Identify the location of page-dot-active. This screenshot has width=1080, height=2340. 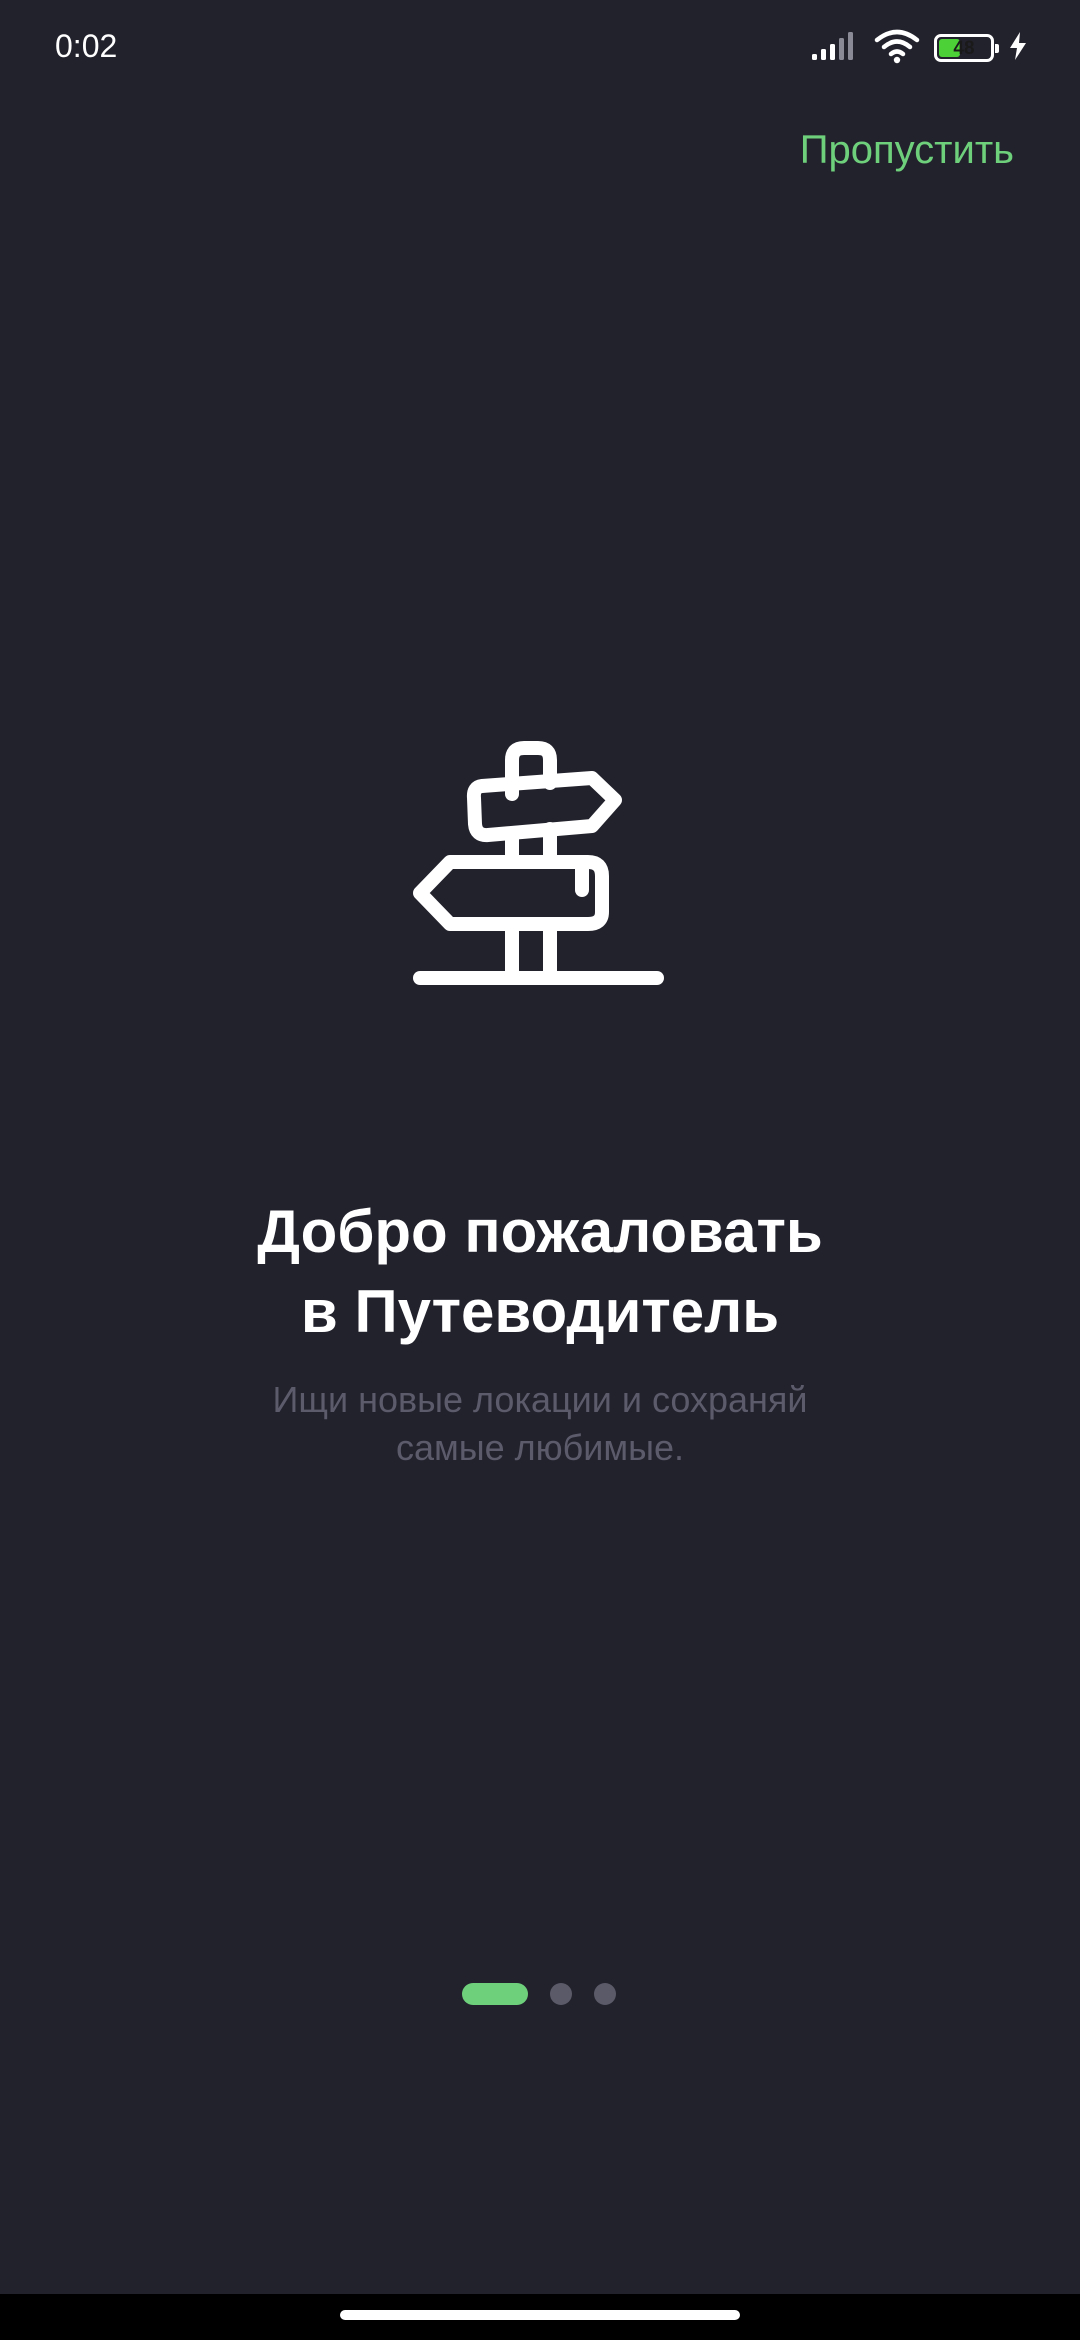
(495, 1994).